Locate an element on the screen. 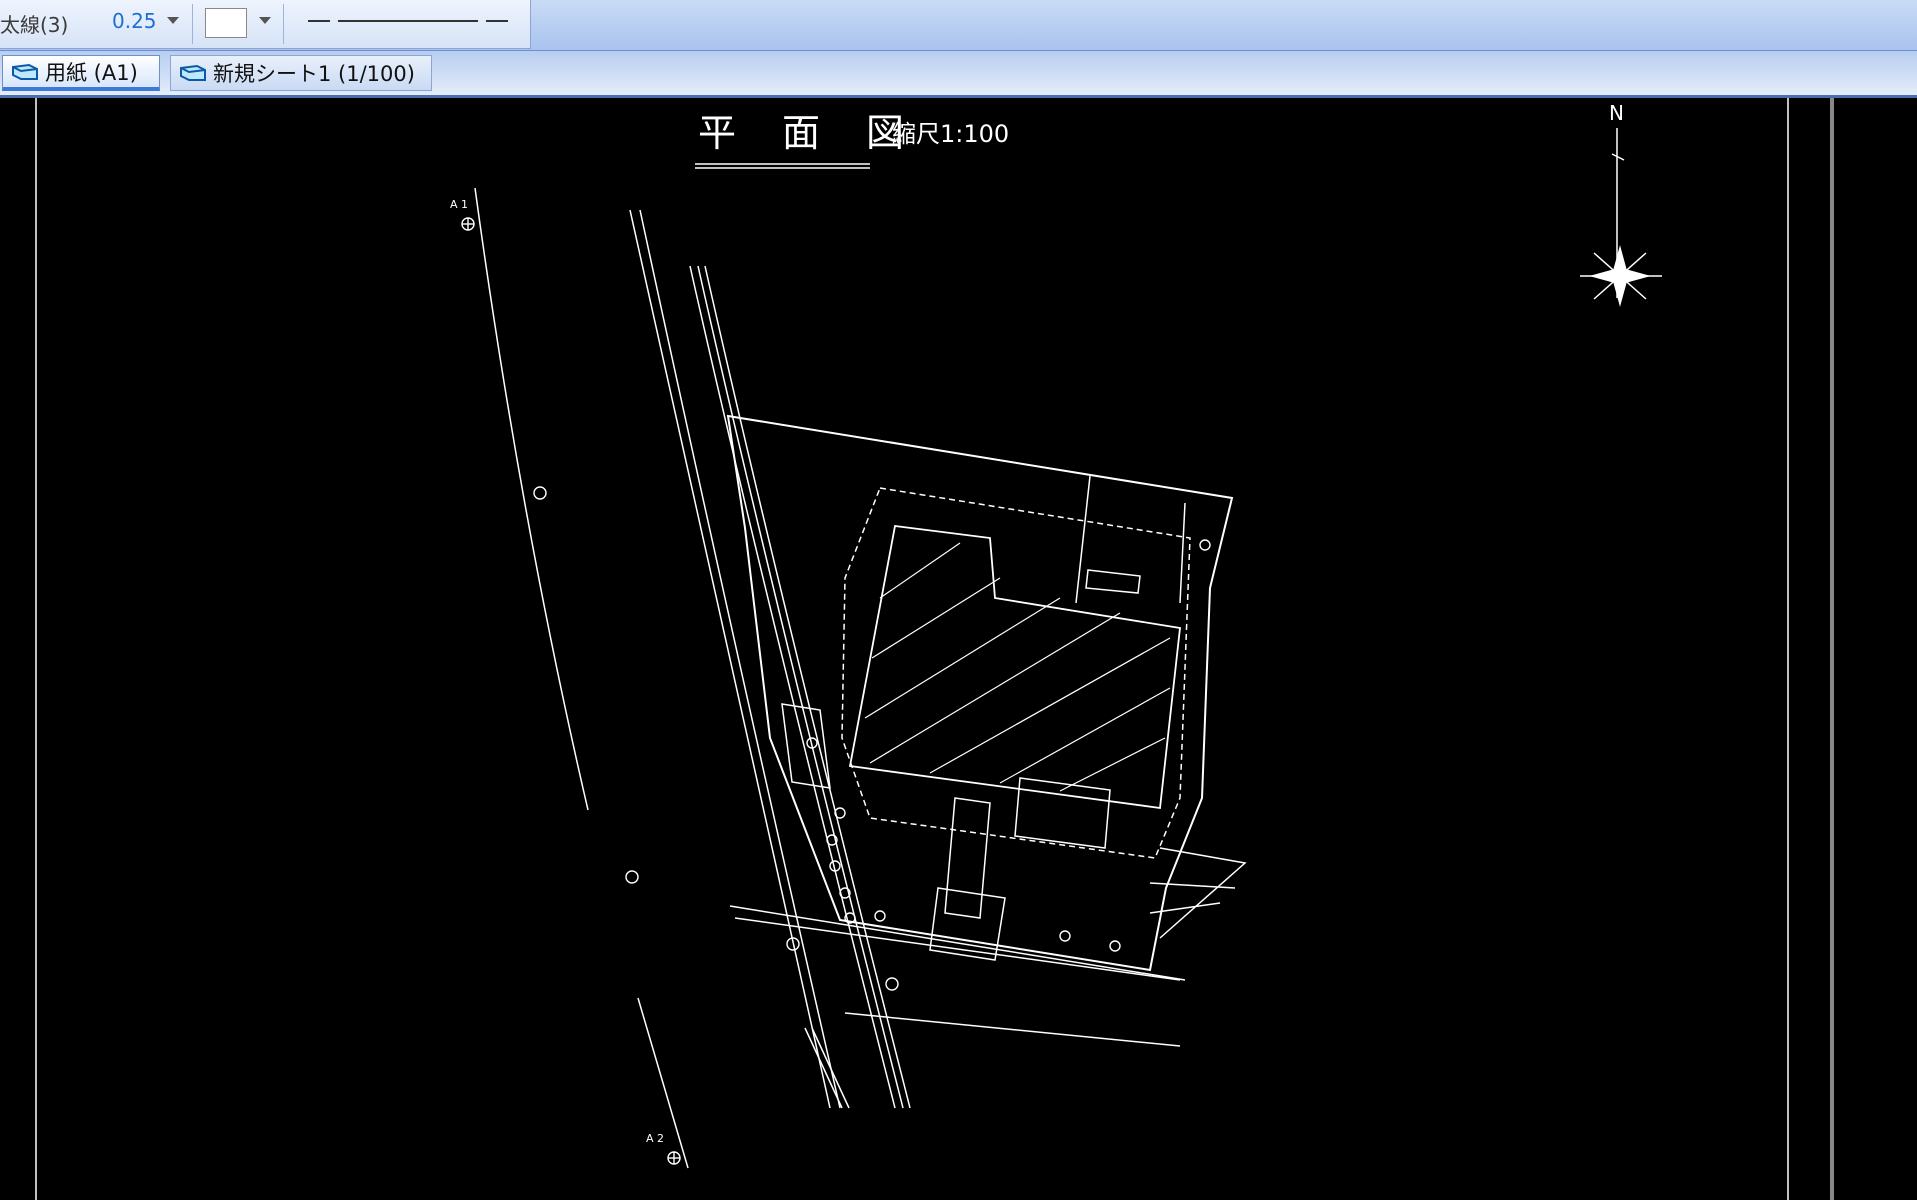 The width and height of the screenshot is (1917, 1200). tab-paper: 用紙 (A1) is located at coordinates (81, 73).